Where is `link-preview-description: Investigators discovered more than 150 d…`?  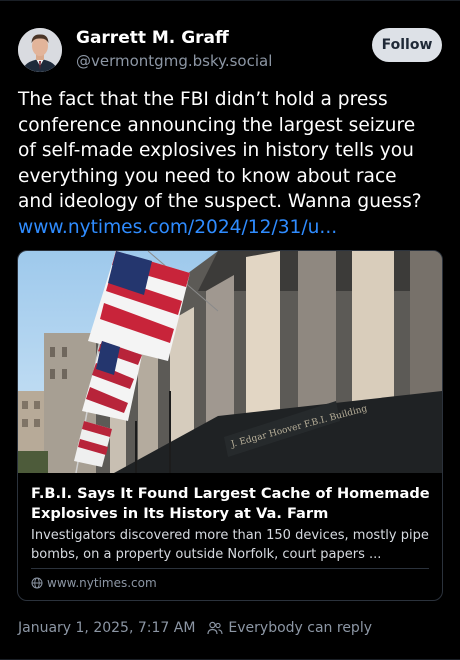 link-preview-description: Investigators discovered more than 150 d… is located at coordinates (230, 545).